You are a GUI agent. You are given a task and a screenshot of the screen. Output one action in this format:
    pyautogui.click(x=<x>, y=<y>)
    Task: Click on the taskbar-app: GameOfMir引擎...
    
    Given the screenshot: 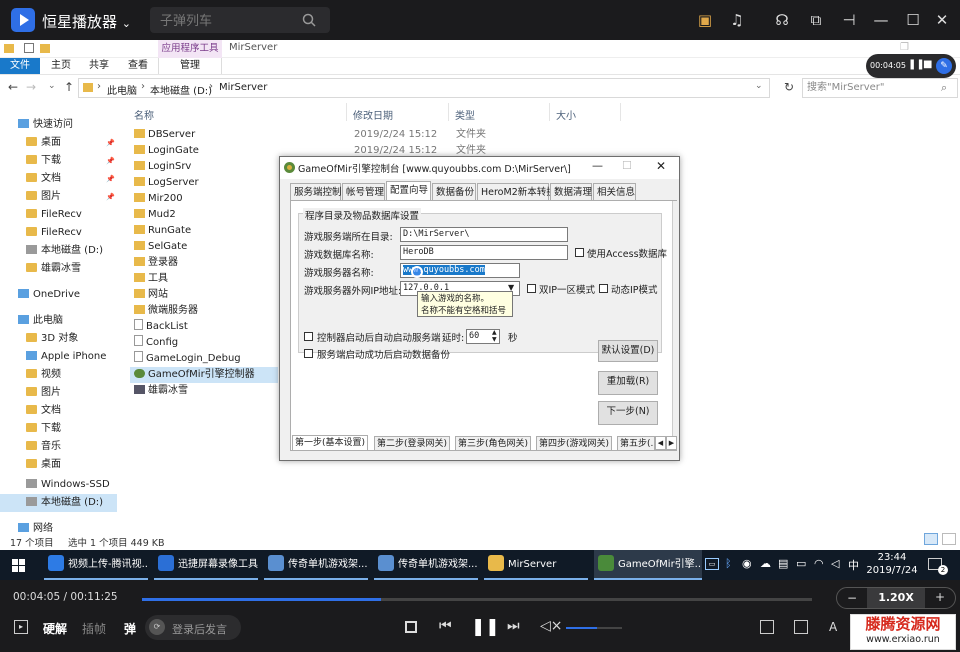 What is the action you would take?
    pyautogui.click(x=648, y=565)
    